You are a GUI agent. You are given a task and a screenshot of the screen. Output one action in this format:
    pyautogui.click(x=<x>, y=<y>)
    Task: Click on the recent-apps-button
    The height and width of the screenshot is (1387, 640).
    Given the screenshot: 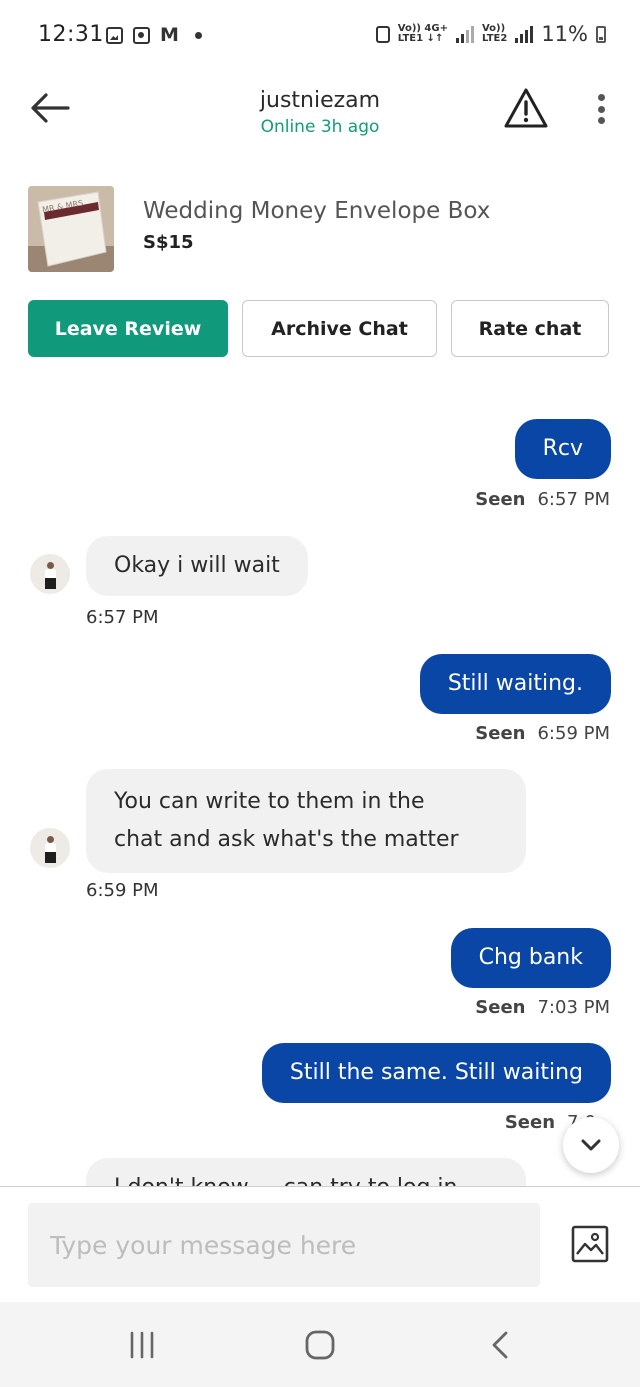 What is the action you would take?
    pyautogui.click(x=142, y=1345)
    